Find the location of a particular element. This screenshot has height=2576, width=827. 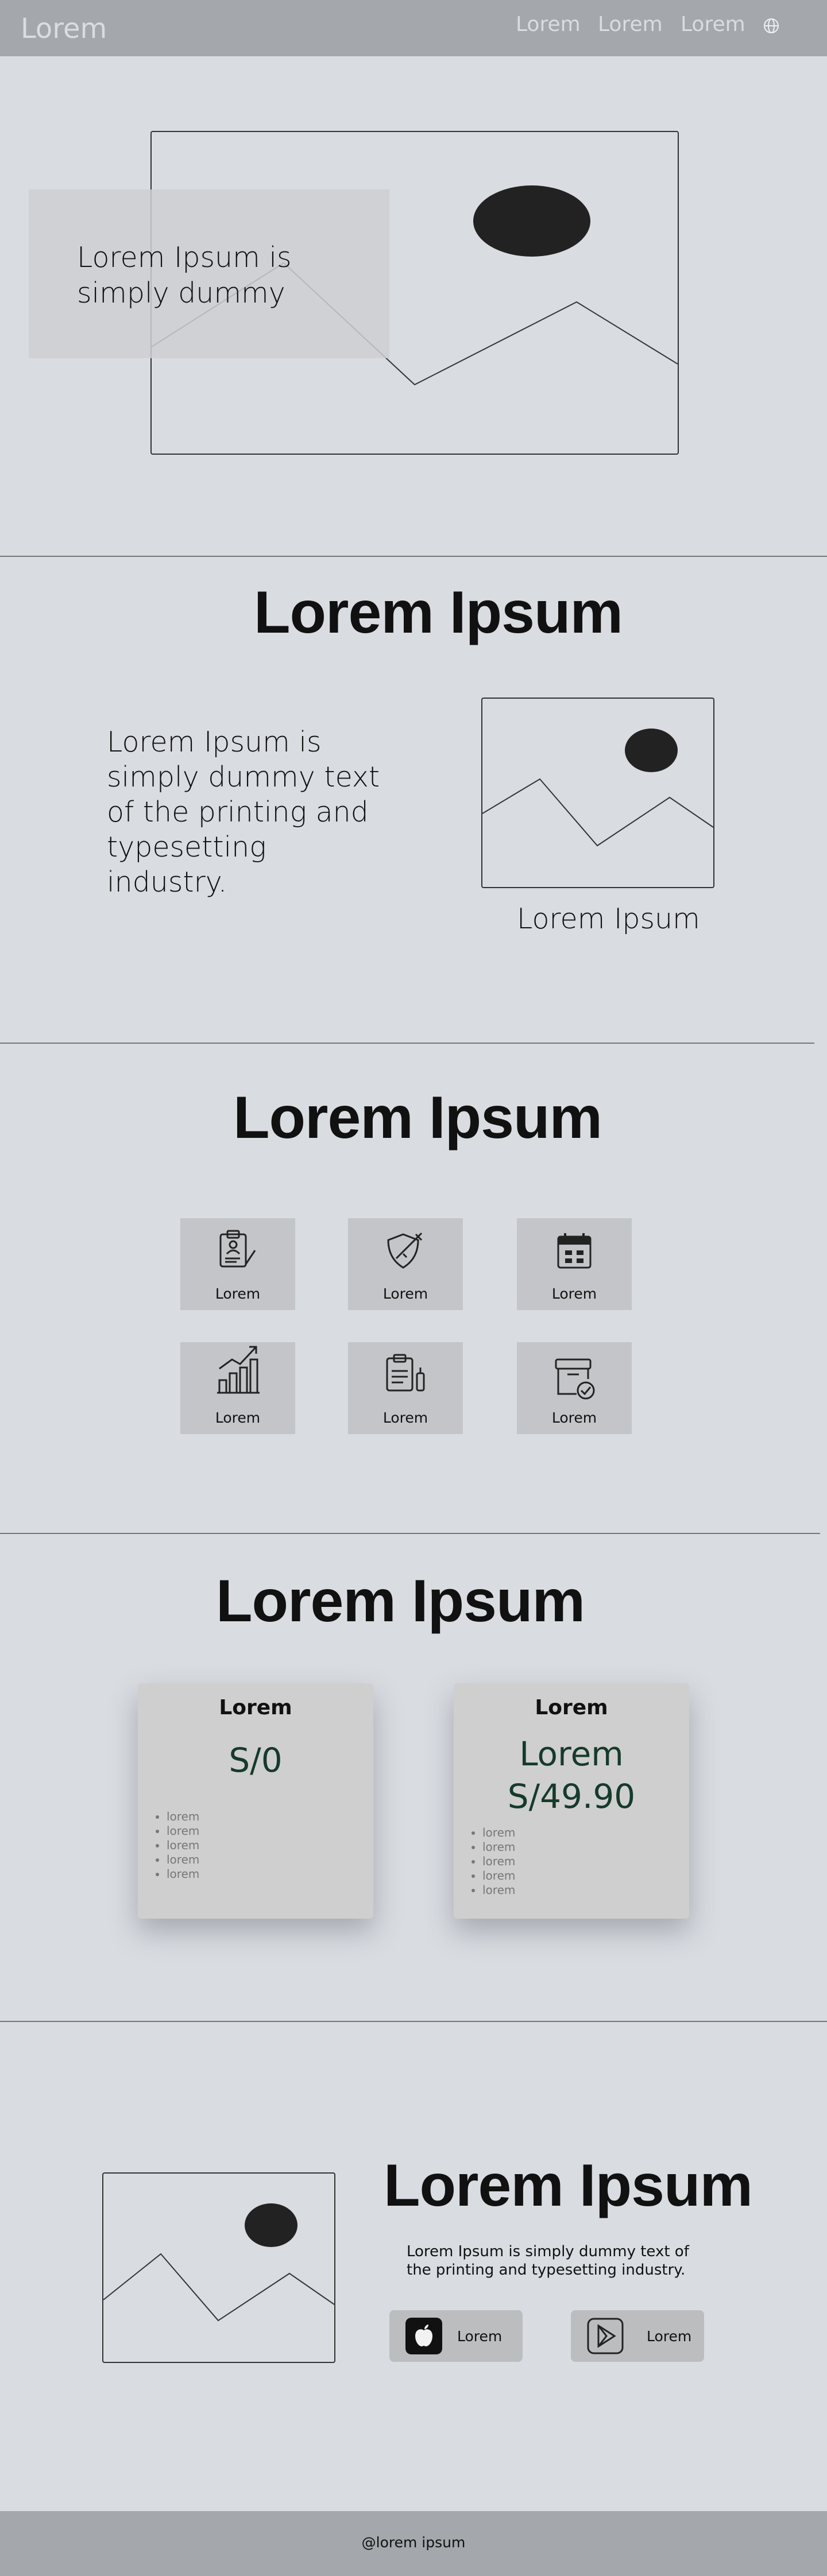

app-image-placeholder is located at coordinates (218, 2267).